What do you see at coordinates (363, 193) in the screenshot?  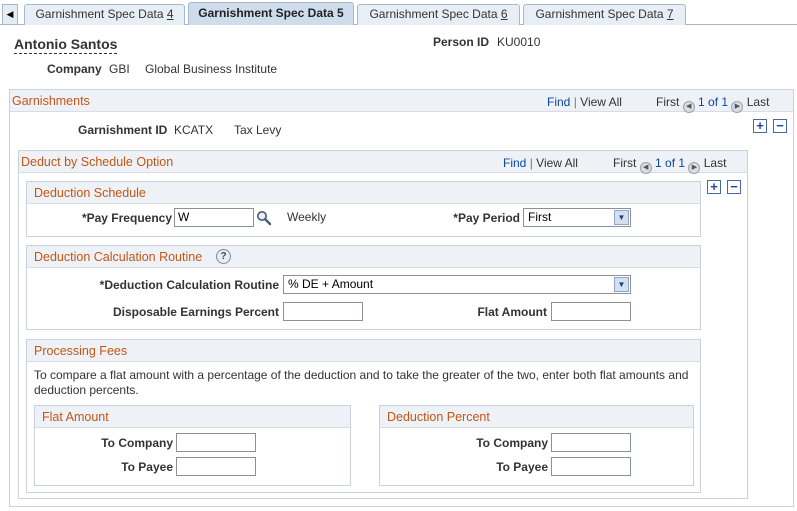 I see `deduction-schedule-header: Deduction Schedule` at bounding box center [363, 193].